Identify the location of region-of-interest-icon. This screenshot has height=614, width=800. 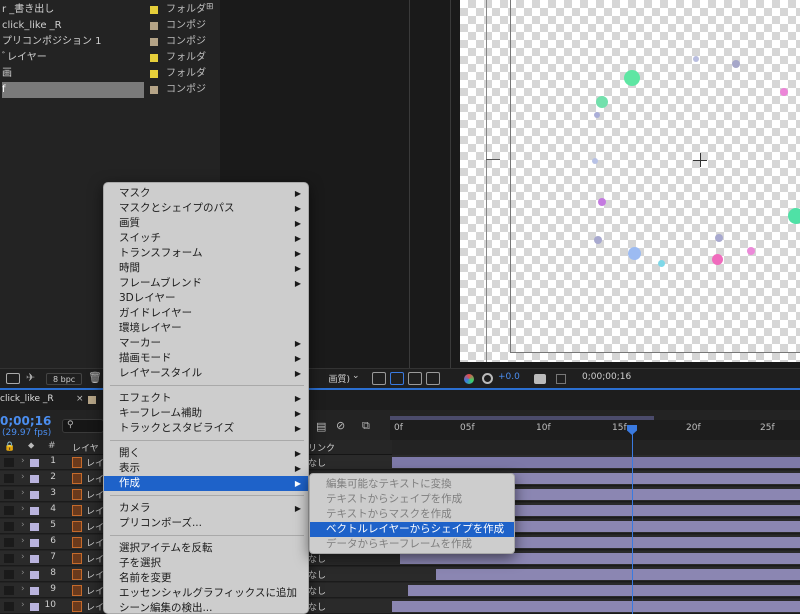
(379, 378).